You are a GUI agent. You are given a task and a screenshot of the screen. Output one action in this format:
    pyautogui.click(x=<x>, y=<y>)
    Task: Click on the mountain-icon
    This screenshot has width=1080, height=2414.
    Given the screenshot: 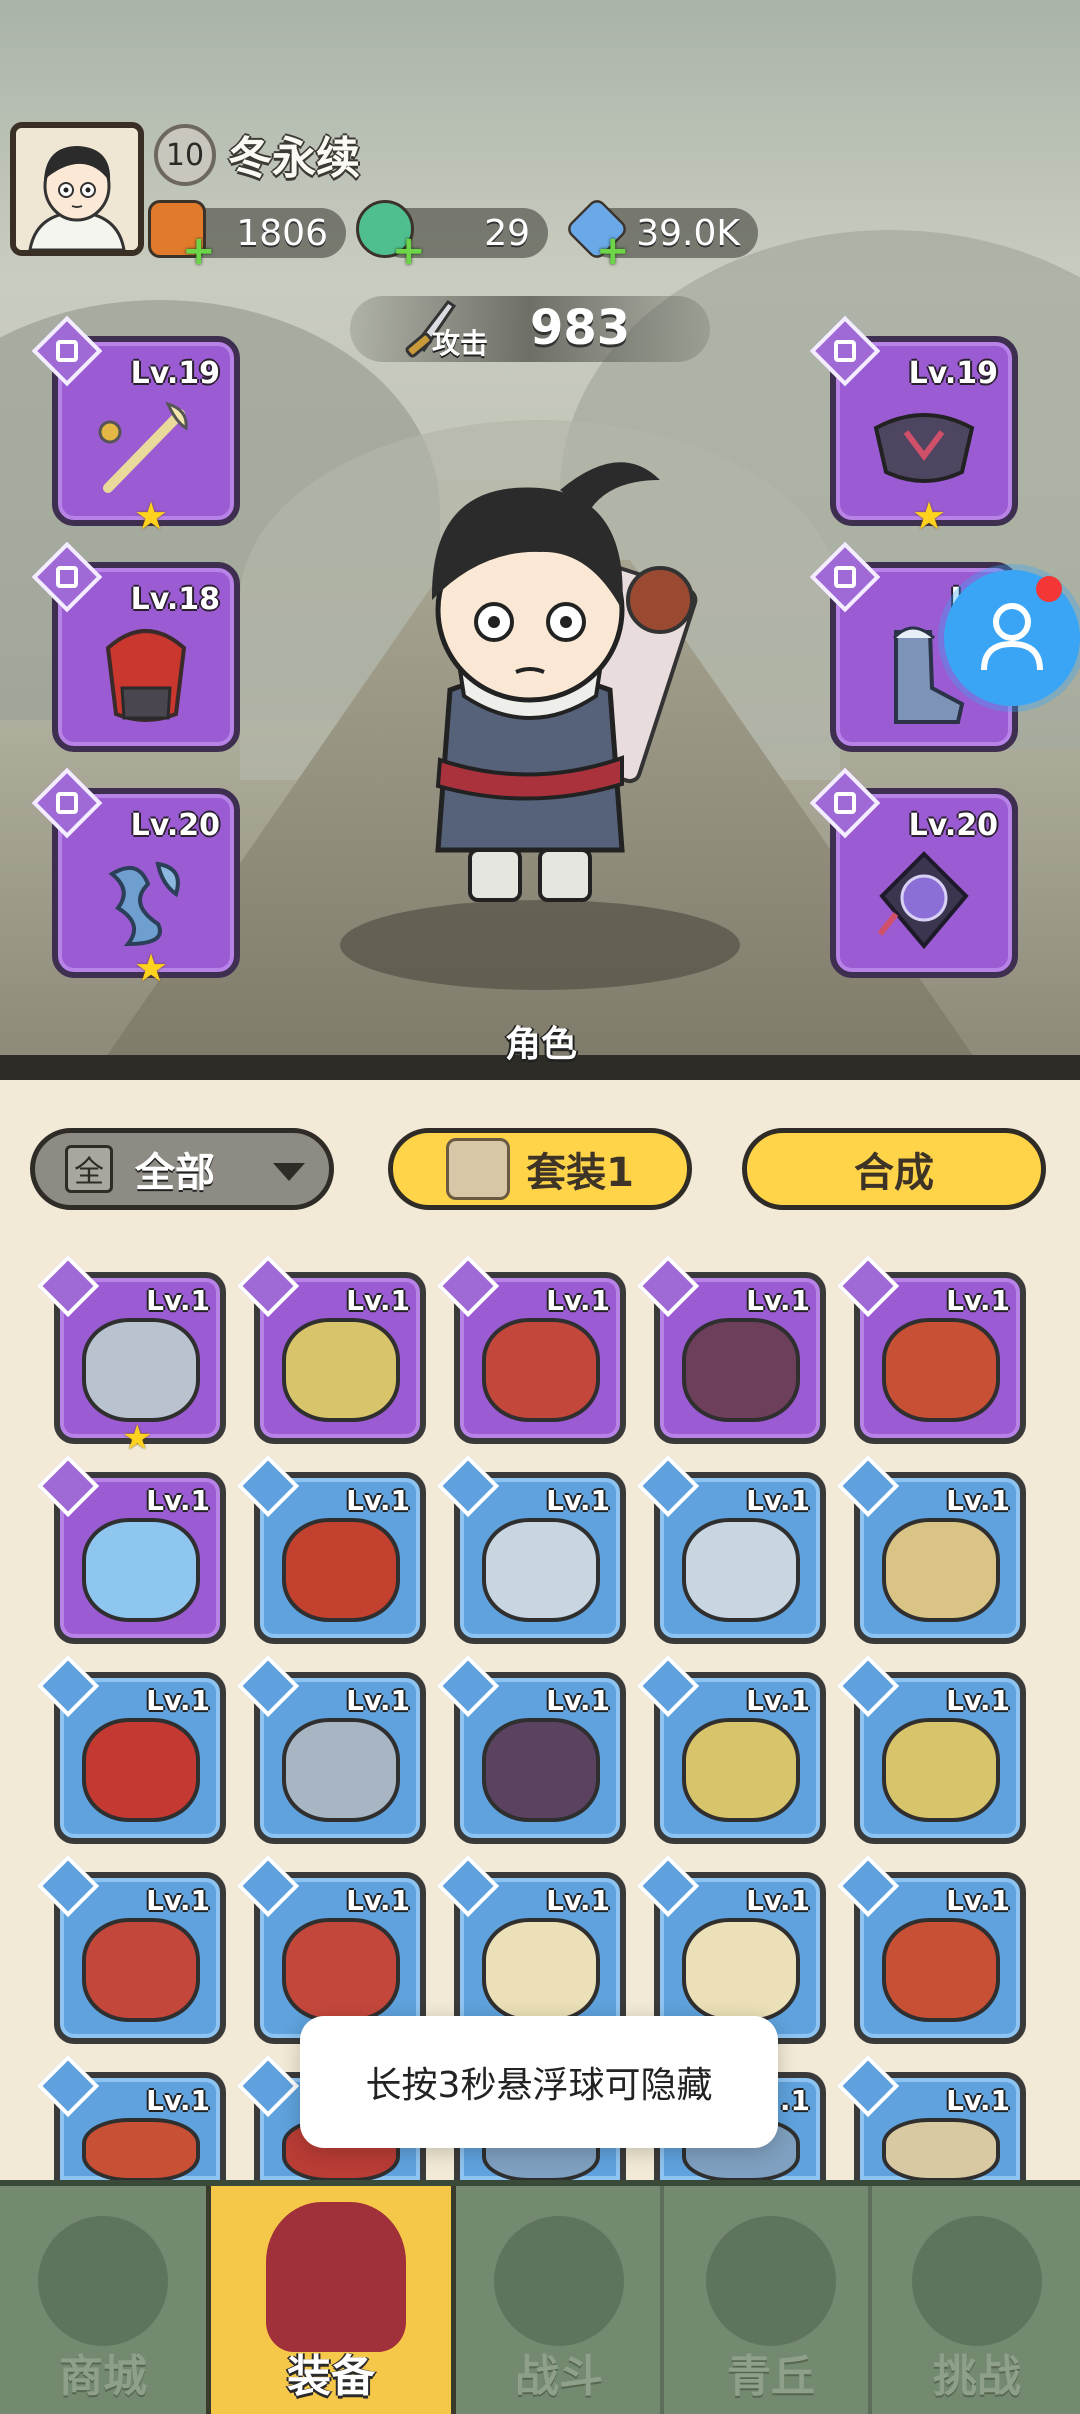 What is the action you would take?
    pyautogui.click(x=771, y=2281)
    